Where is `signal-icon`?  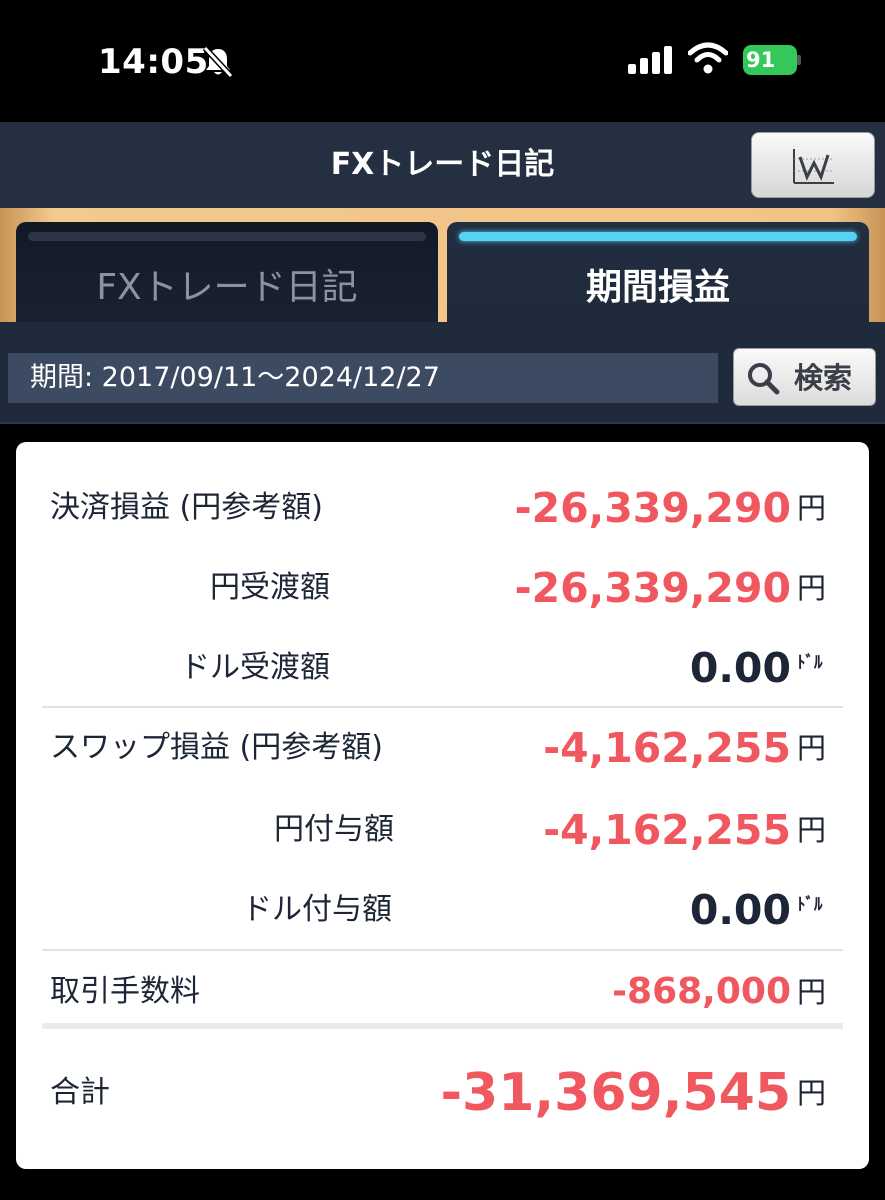 signal-icon is located at coordinates (650, 60).